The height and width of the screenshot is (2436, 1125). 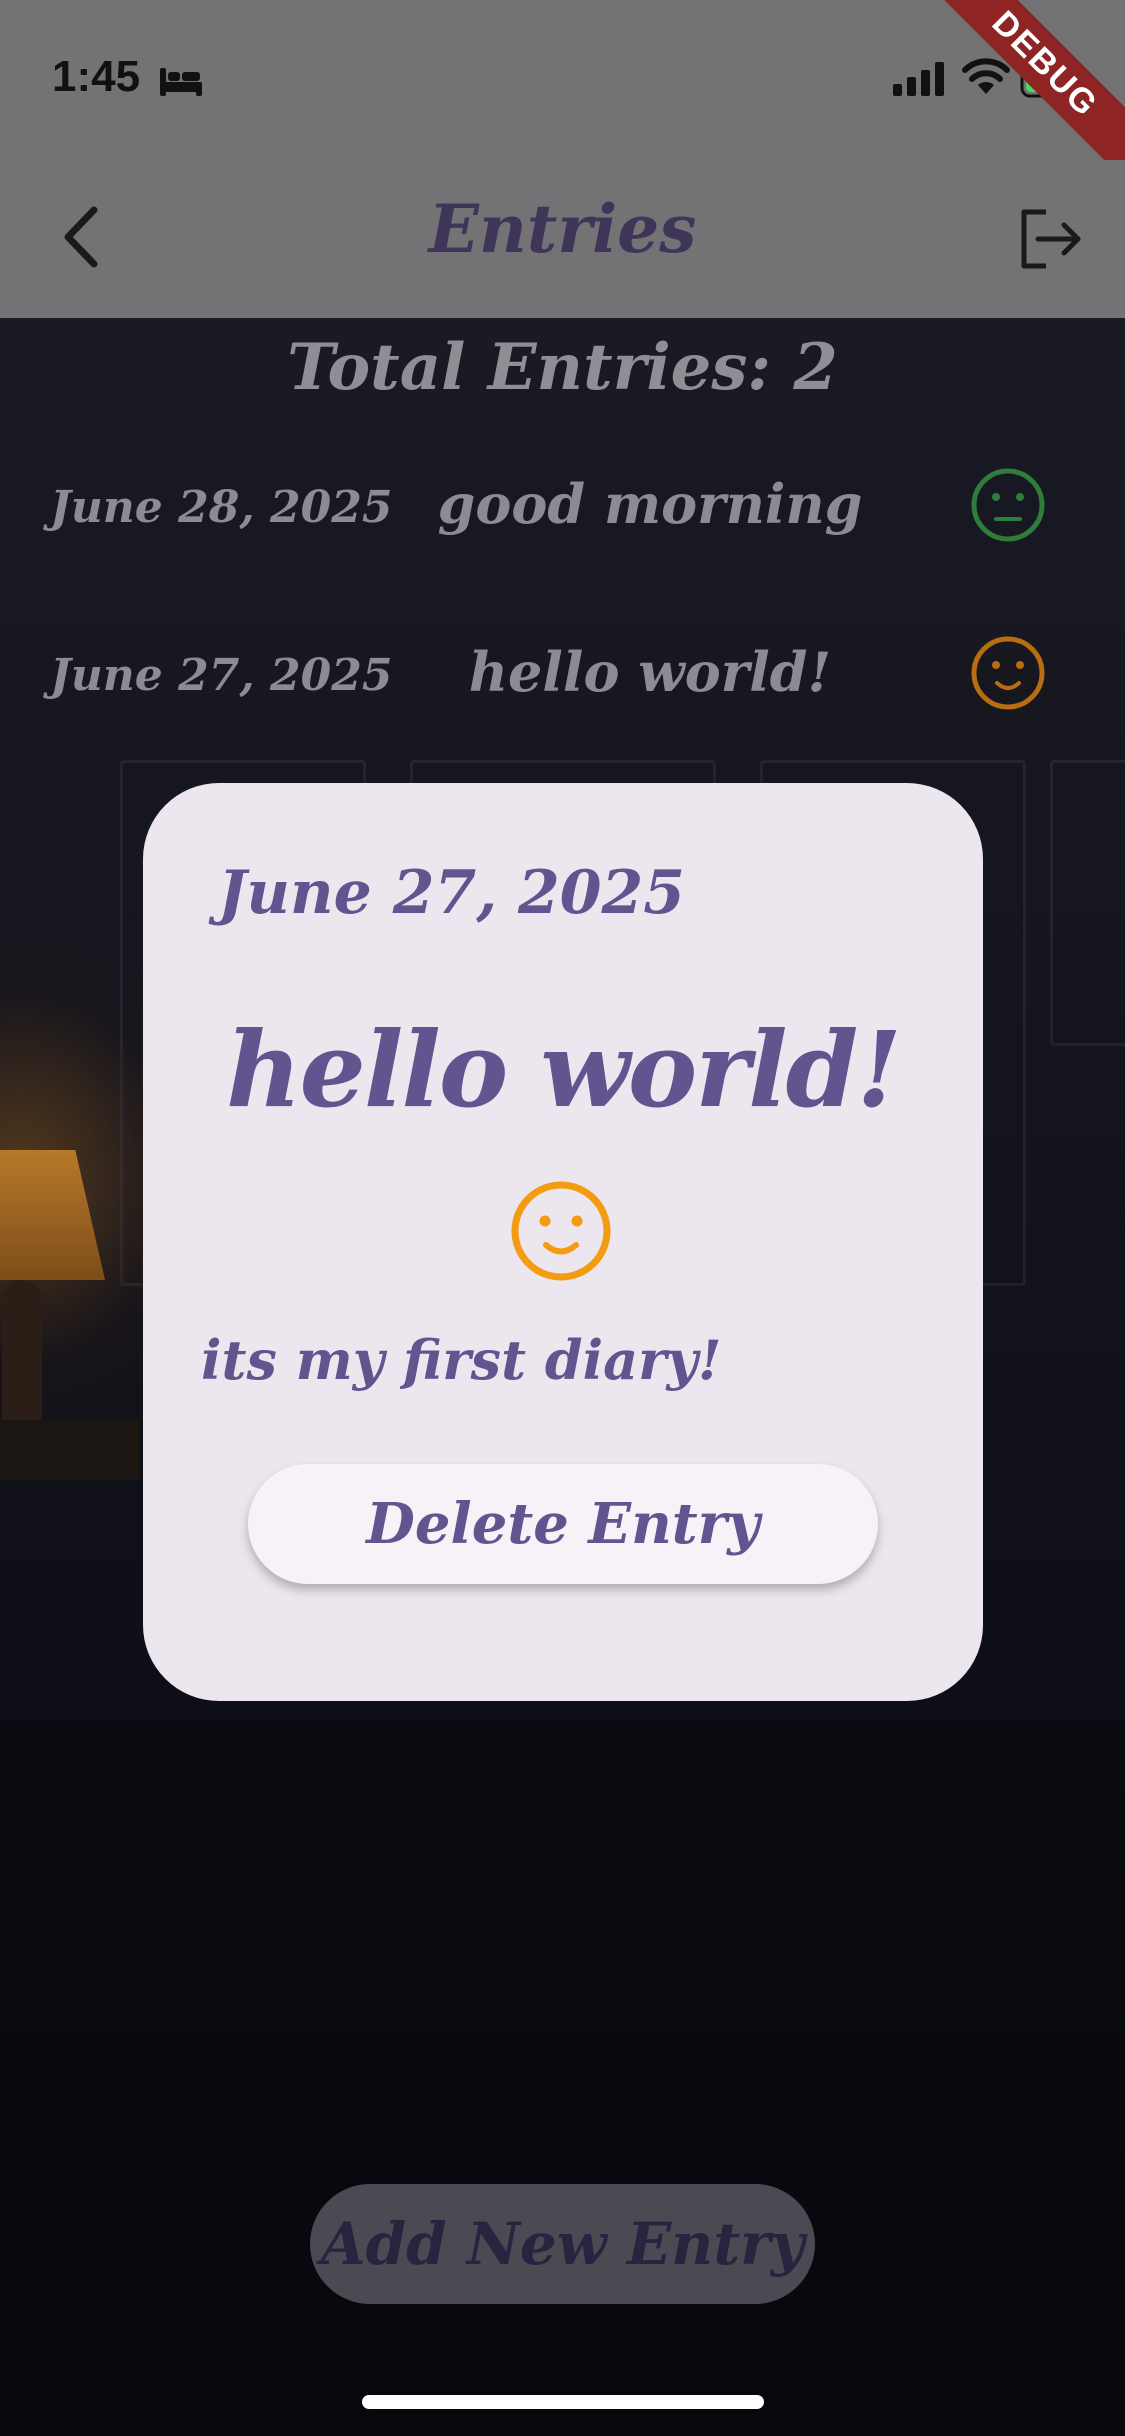 What do you see at coordinates (562, 2244) in the screenshot?
I see `add-new-entry-button: Add New Entry` at bounding box center [562, 2244].